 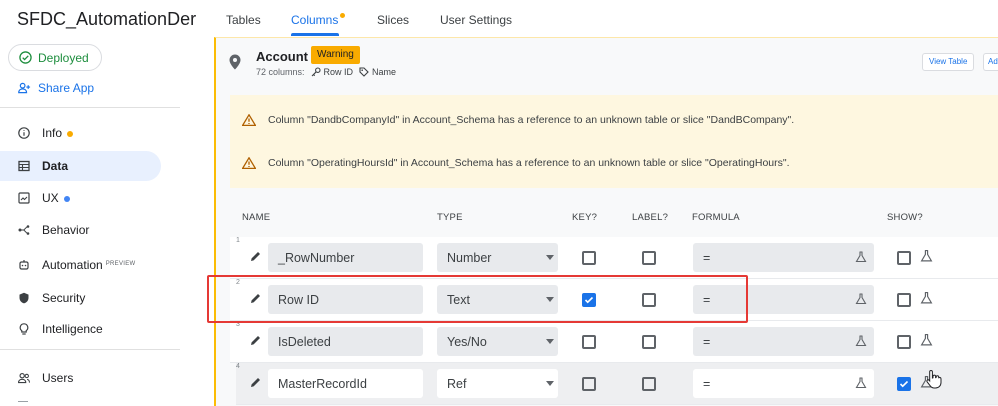 What do you see at coordinates (280, 72) in the screenshot?
I see `columns-count: 72 columns:` at bounding box center [280, 72].